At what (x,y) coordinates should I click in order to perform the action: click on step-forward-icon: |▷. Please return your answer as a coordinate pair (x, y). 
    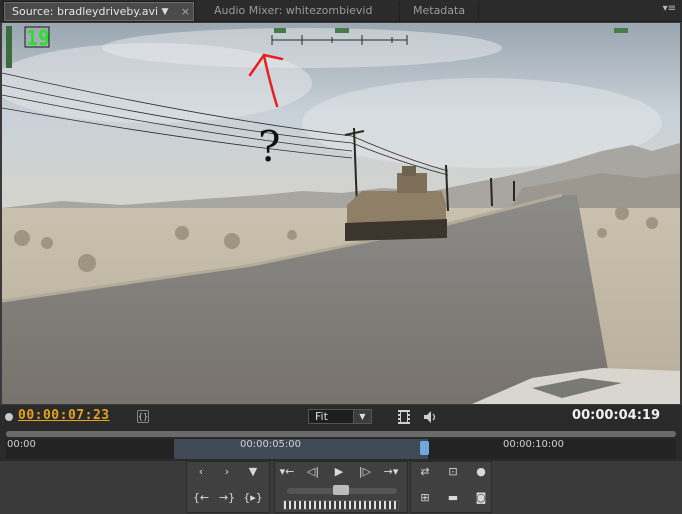
    Looking at the image, I should click on (365, 472).